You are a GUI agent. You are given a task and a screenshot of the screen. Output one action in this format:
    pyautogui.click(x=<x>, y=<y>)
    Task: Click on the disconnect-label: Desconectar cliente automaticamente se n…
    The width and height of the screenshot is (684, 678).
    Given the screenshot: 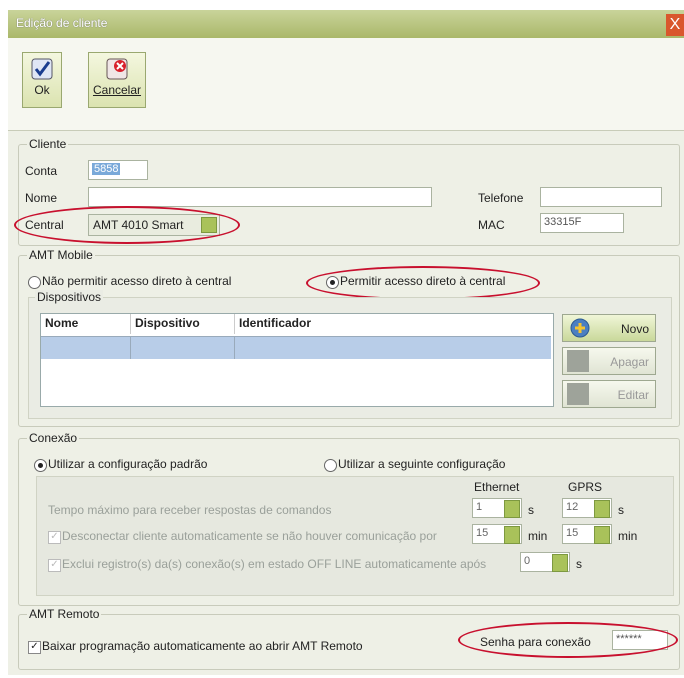 What is the action you would take?
    pyautogui.click(x=249, y=536)
    